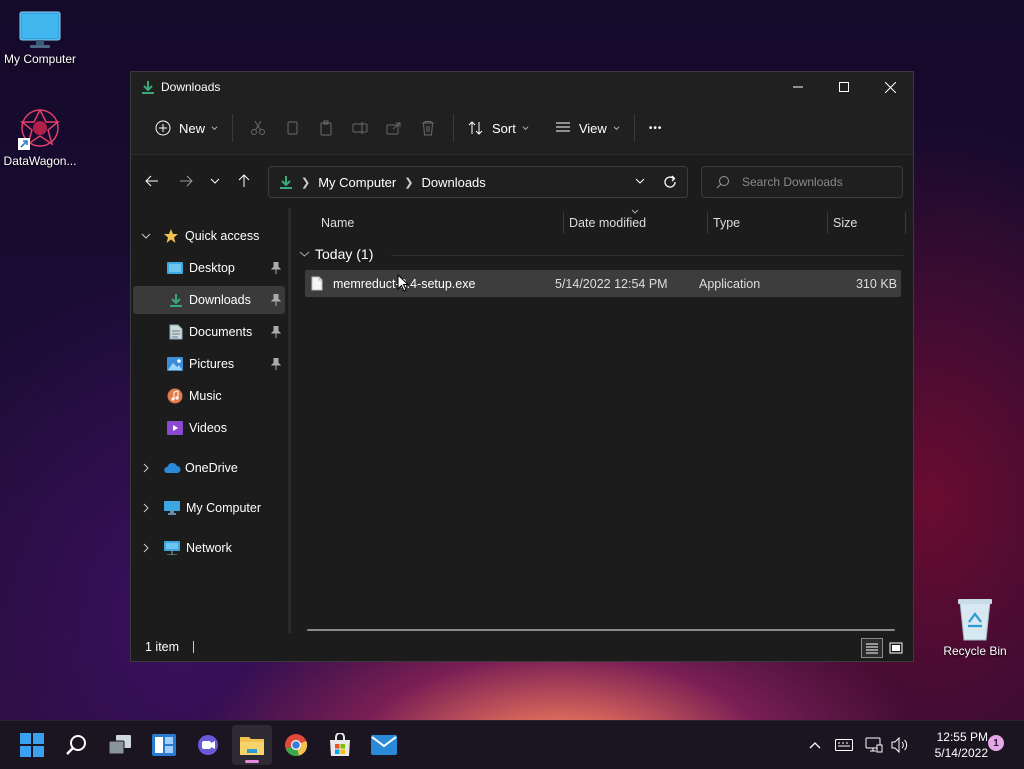 The height and width of the screenshot is (769, 1024). Describe the element at coordinates (336, 254) in the screenshot. I see `group-header-today: Today (1)` at that location.